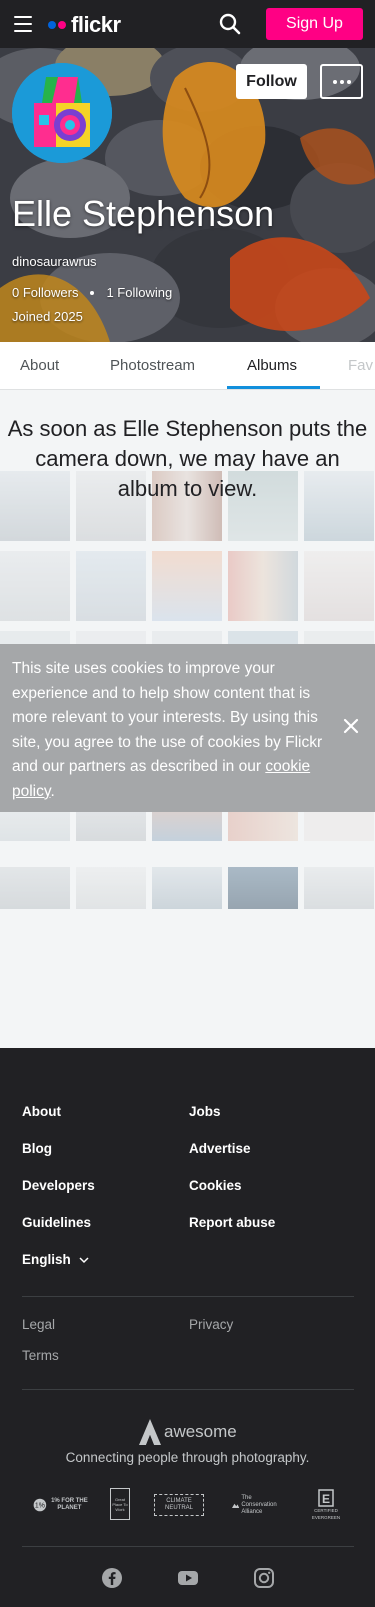  What do you see at coordinates (38, 1324) in the screenshot?
I see `footer-link-legal: Legal` at bounding box center [38, 1324].